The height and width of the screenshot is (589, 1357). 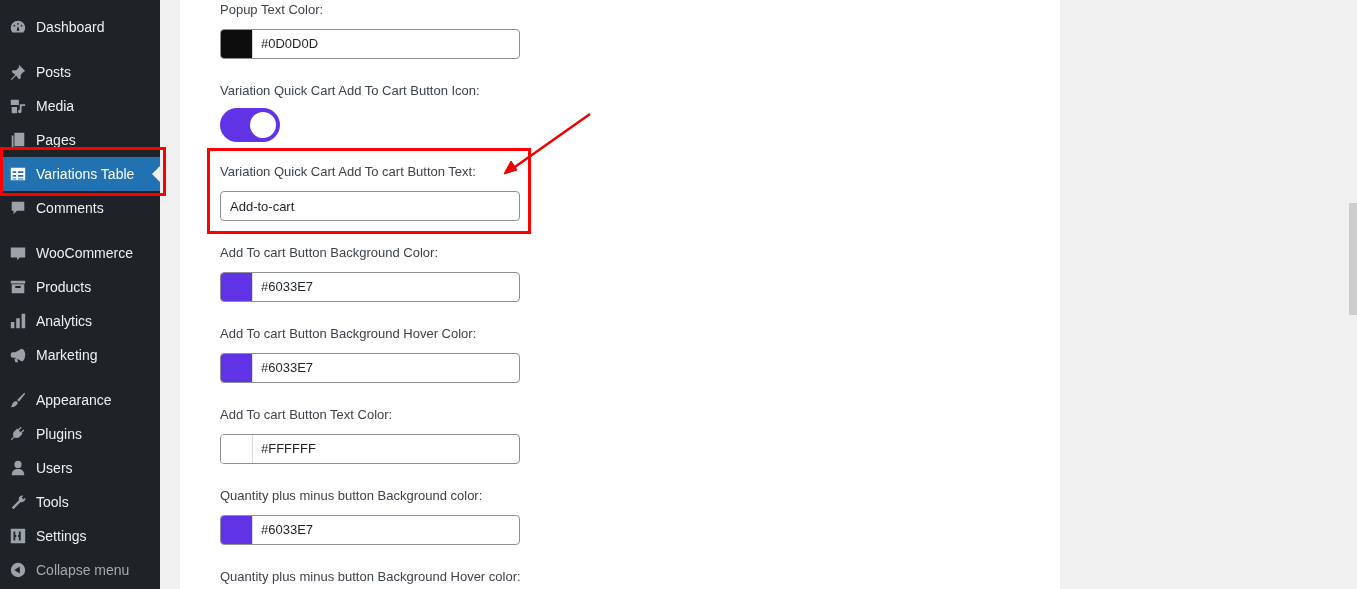 I want to click on sliders-icon, so click(x=18, y=536).